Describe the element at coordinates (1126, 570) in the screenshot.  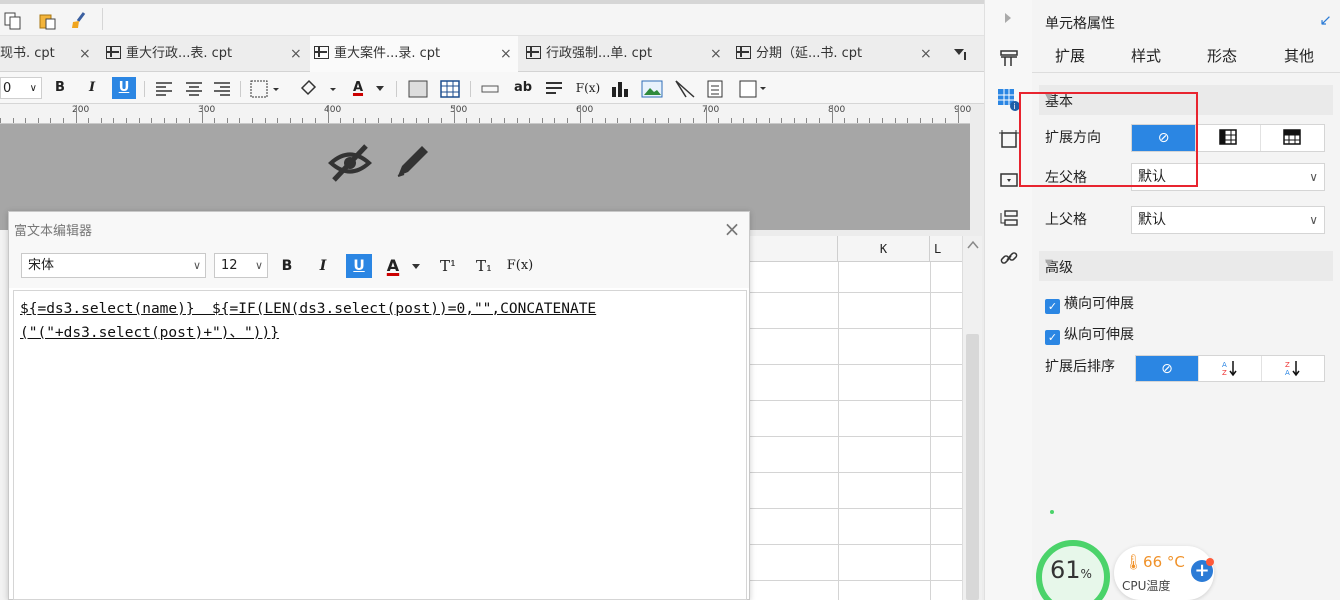
I see `cpu-monitor-widget: 61% 🌡66 °C CPU温度 +` at that location.